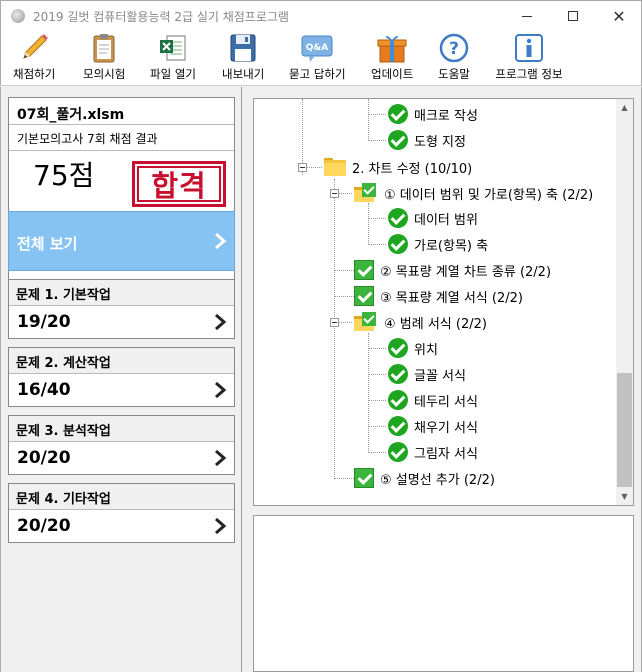  Describe the element at coordinates (121, 513) in the screenshot. I see `problem-4-button: 문제 4. 기타작업 20/20` at that location.